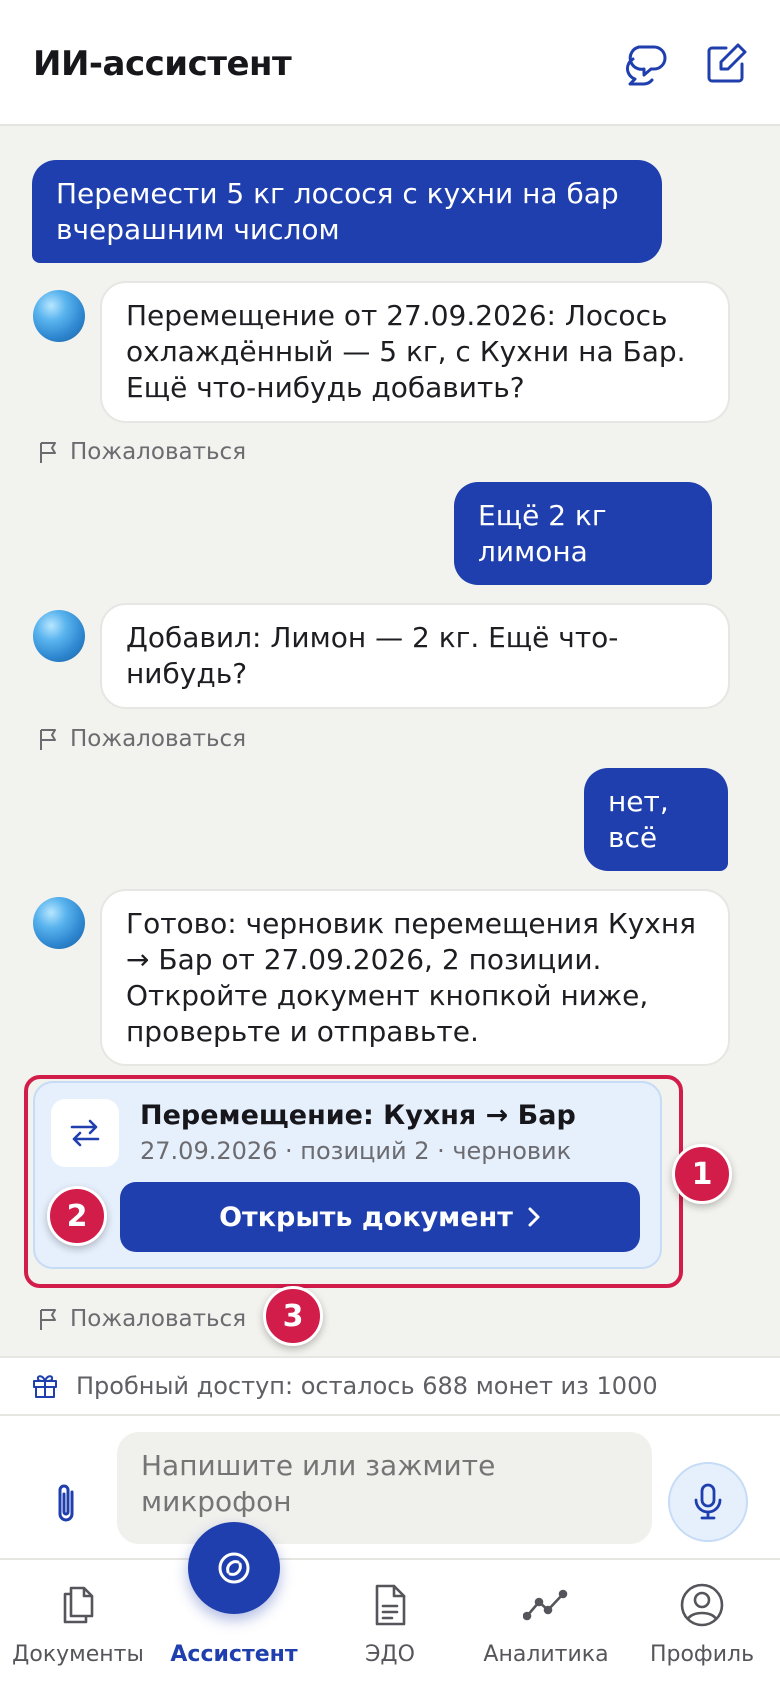  I want to click on transfer-arrows-icon, so click(85, 1133).